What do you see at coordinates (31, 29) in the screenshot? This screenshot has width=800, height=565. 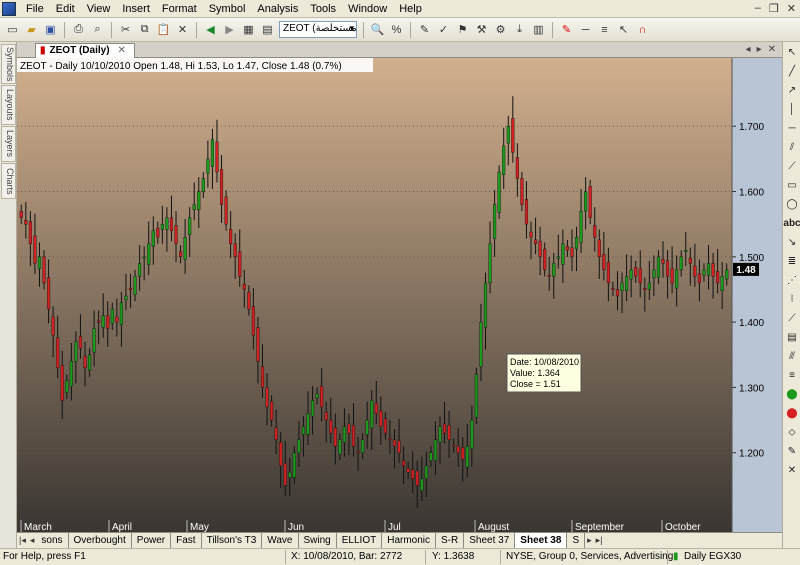 I see `open-folder-icon: ▰` at bounding box center [31, 29].